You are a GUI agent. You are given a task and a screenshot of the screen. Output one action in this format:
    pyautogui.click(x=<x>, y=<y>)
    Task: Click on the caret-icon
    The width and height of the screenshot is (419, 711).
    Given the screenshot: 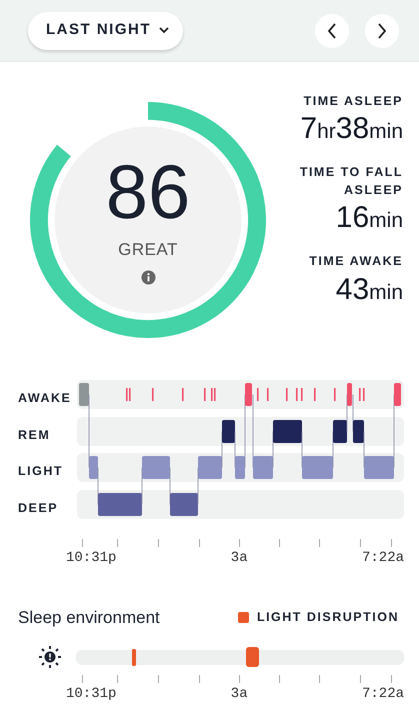 What is the action you would take?
    pyautogui.click(x=164, y=30)
    